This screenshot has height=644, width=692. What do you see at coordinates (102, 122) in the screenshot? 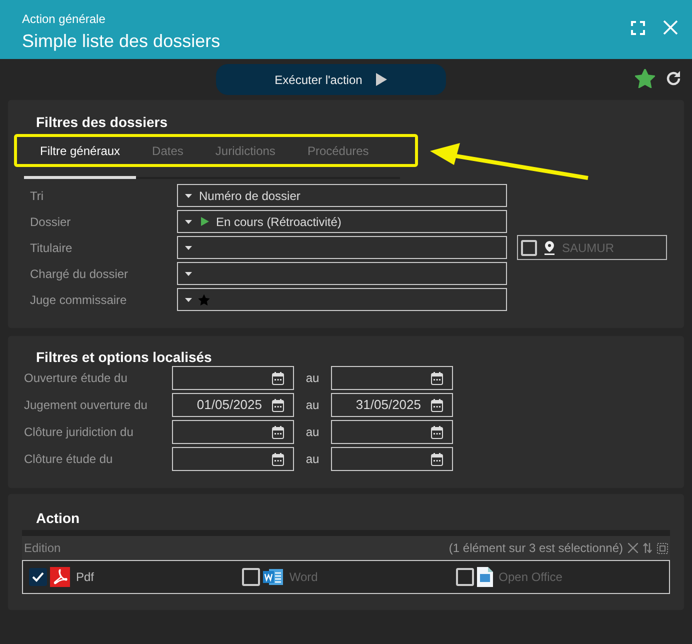
I see `section-title: Filtres des dossiers` at bounding box center [102, 122].